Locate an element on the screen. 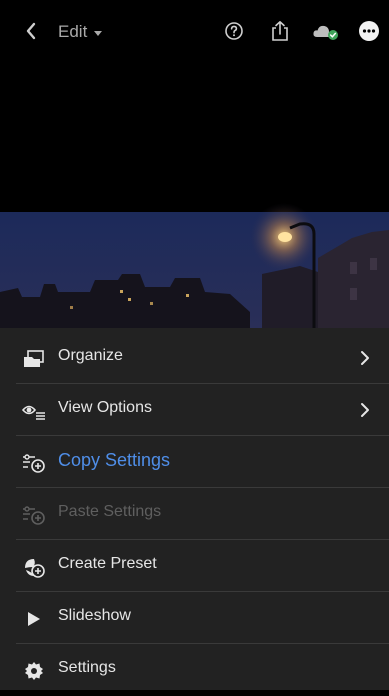  paste-settings-icon is located at coordinates (34, 515).